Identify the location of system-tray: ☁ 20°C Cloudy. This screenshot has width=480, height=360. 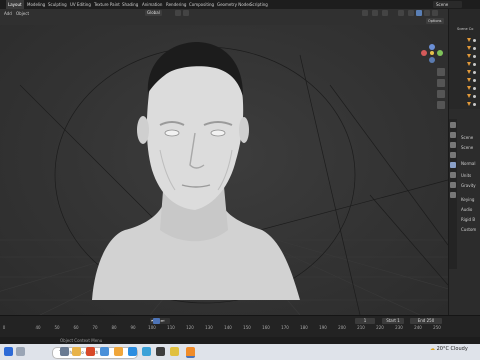
(449, 349).